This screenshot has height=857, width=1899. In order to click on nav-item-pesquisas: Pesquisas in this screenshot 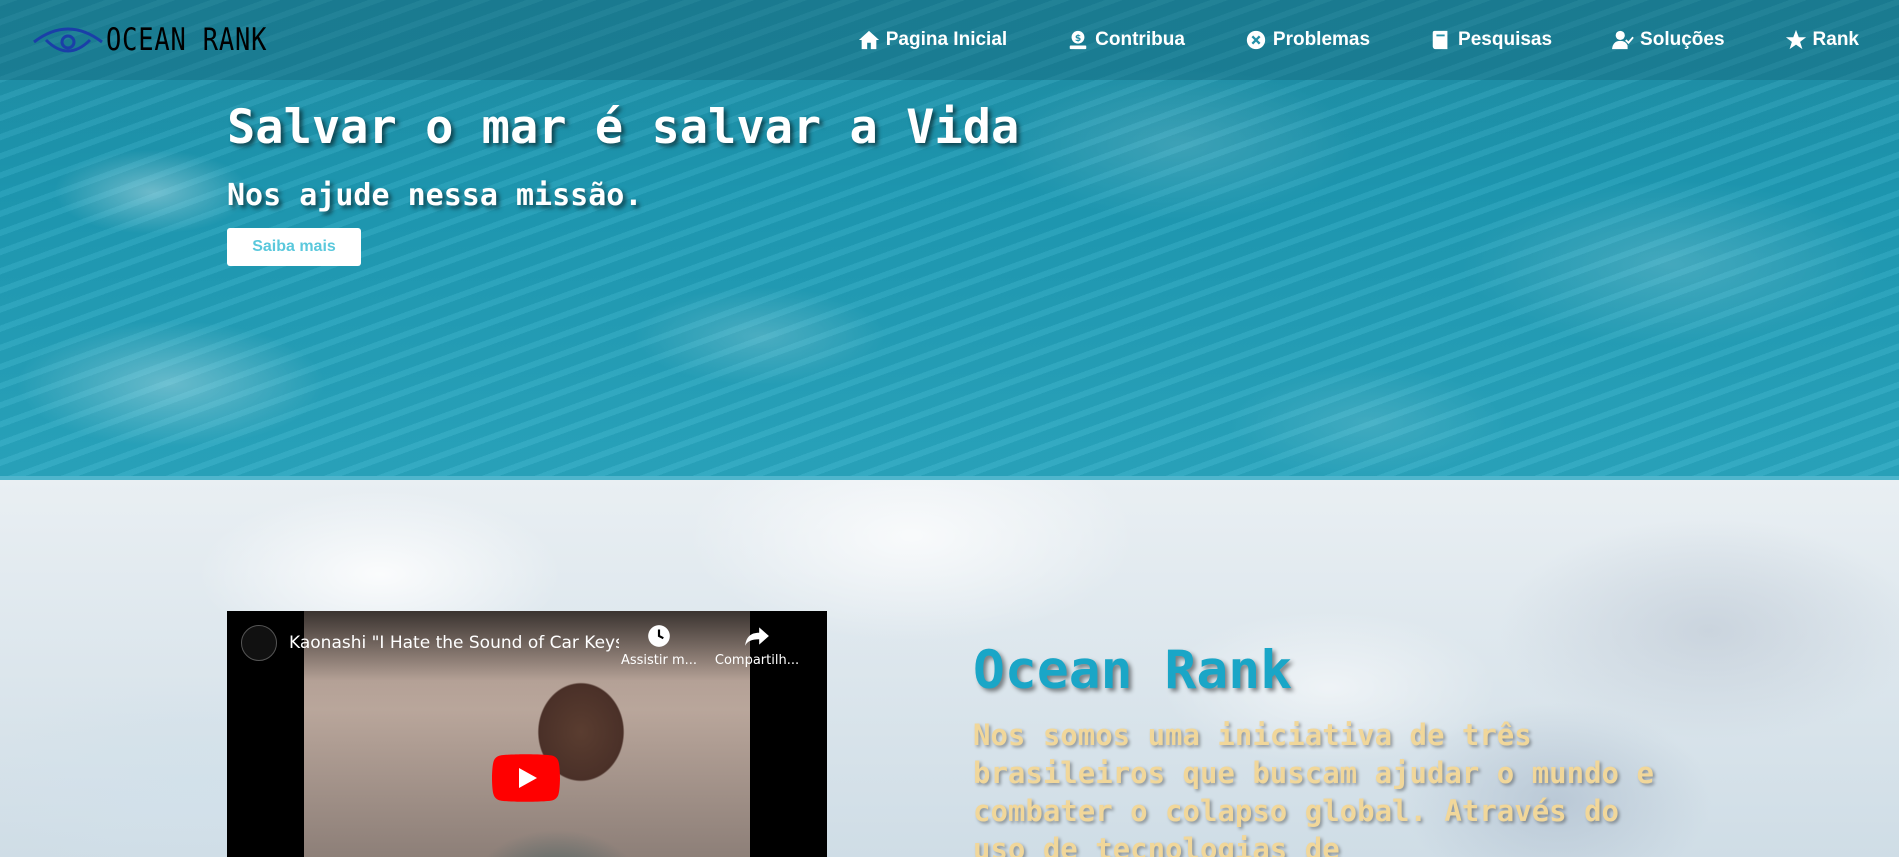, I will do `click(1491, 40)`.